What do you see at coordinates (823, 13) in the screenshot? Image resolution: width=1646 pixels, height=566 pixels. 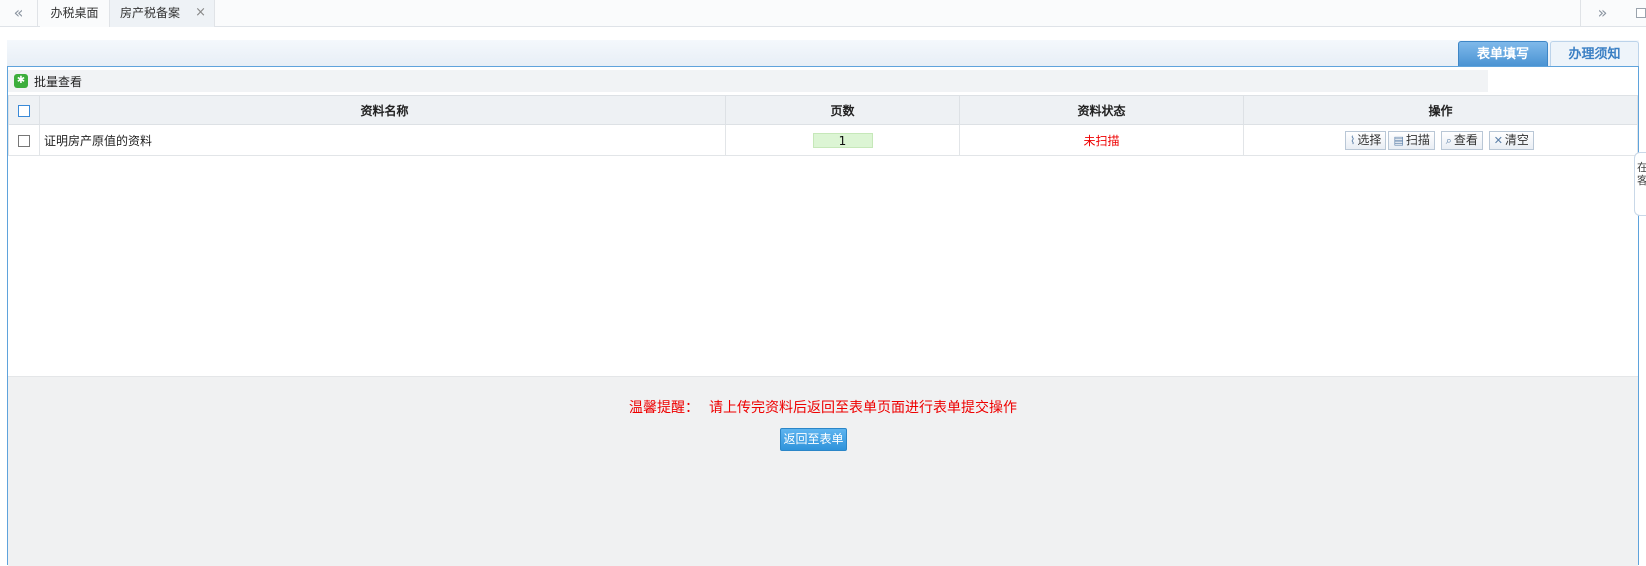 I see `top-tab-bar: « 办税桌面 房产税备案 × »` at bounding box center [823, 13].